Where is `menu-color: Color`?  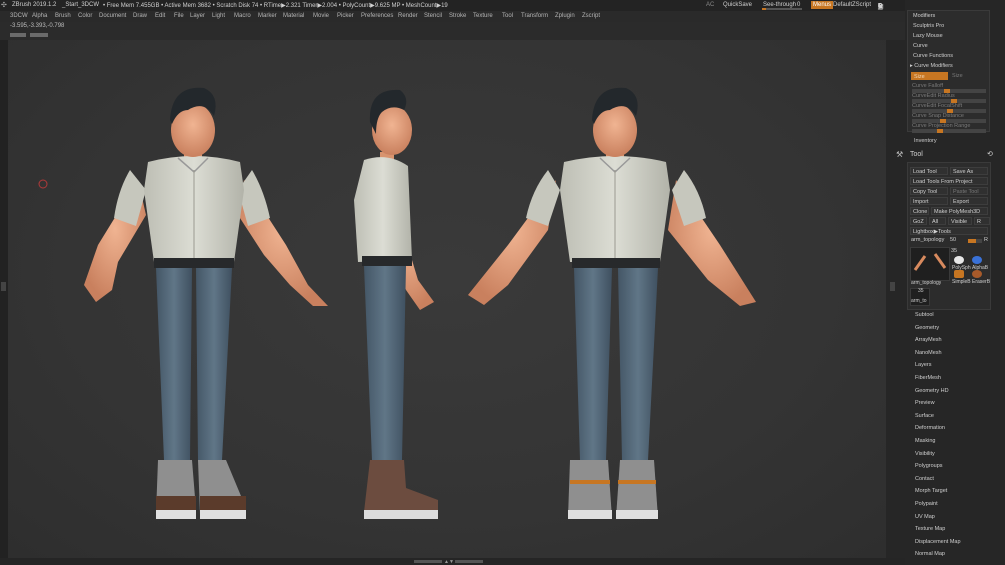 menu-color: Color is located at coordinates (85, 16).